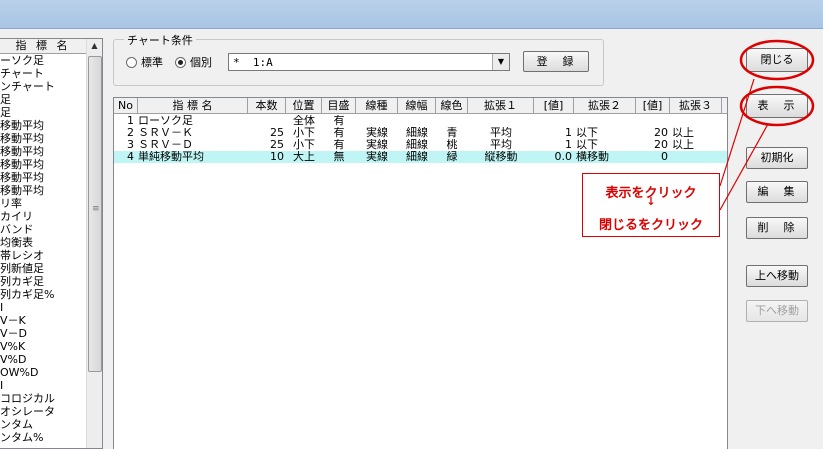 This screenshot has width=823, height=449. What do you see at coordinates (95, 214) in the screenshot?
I see `scrollbar-thumb: ≡` at bounding box center [95, 214].